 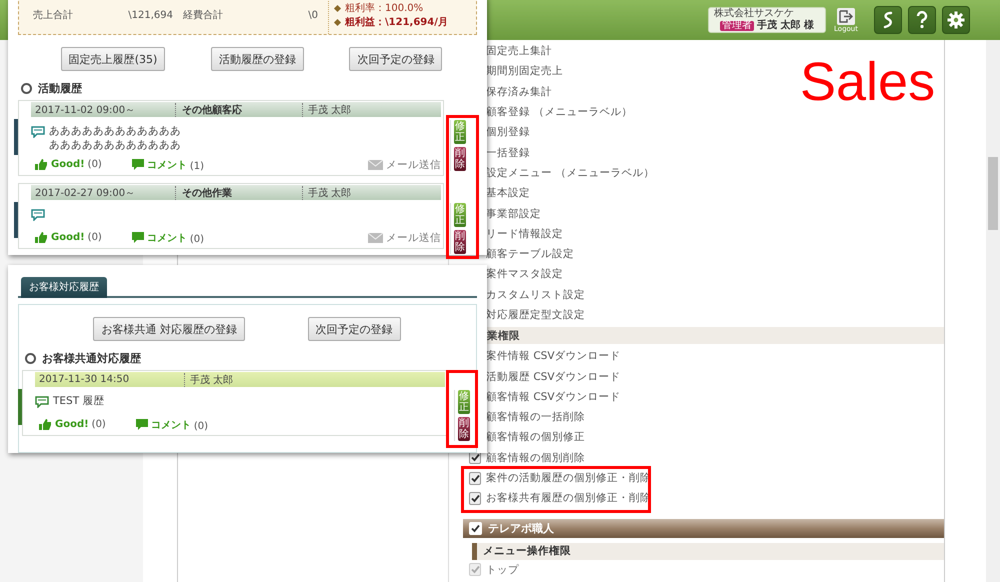 I want to click on permission-label: 活動履歴 CSVダウンロード, so click(x=553, y=377).